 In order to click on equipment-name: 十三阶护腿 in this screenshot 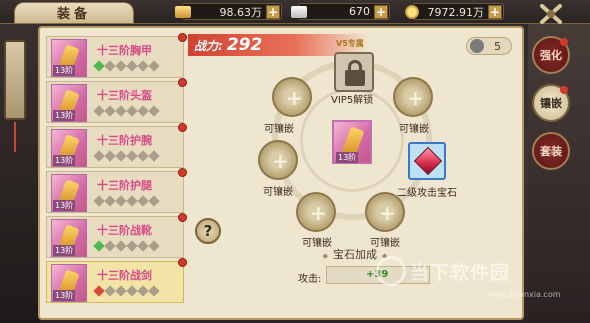, I will do `click(124, 185)`.